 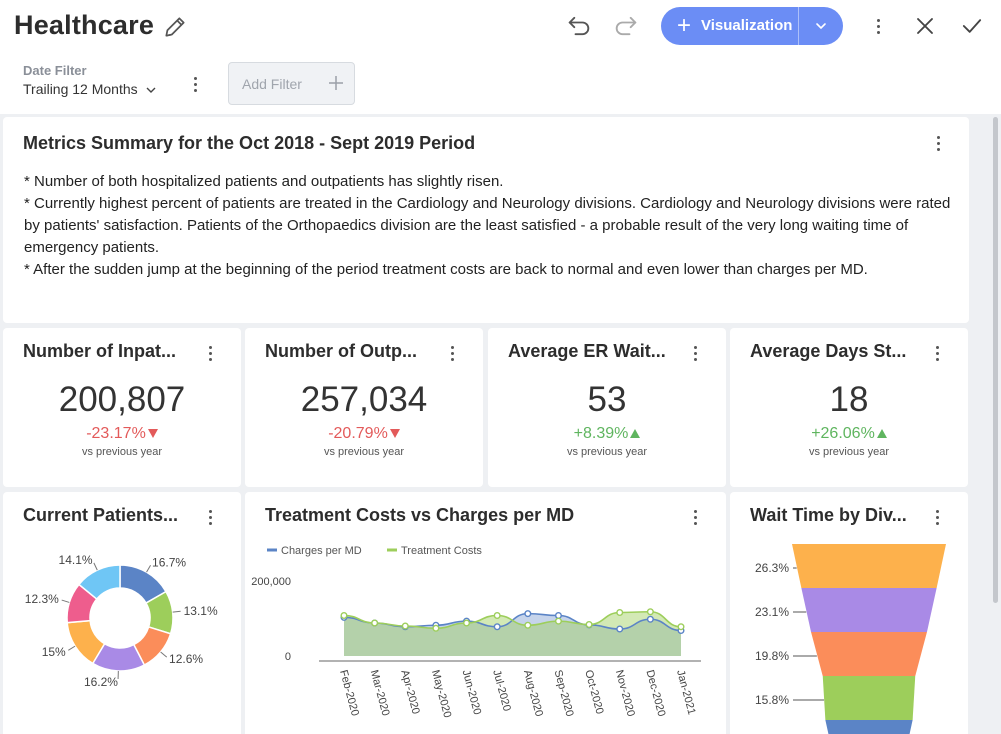 I want to click on donut-chart: 16.7% 13.1% 12.6% 16.2% 15% 12.3% 14.1%, so click(x=122, y=613).